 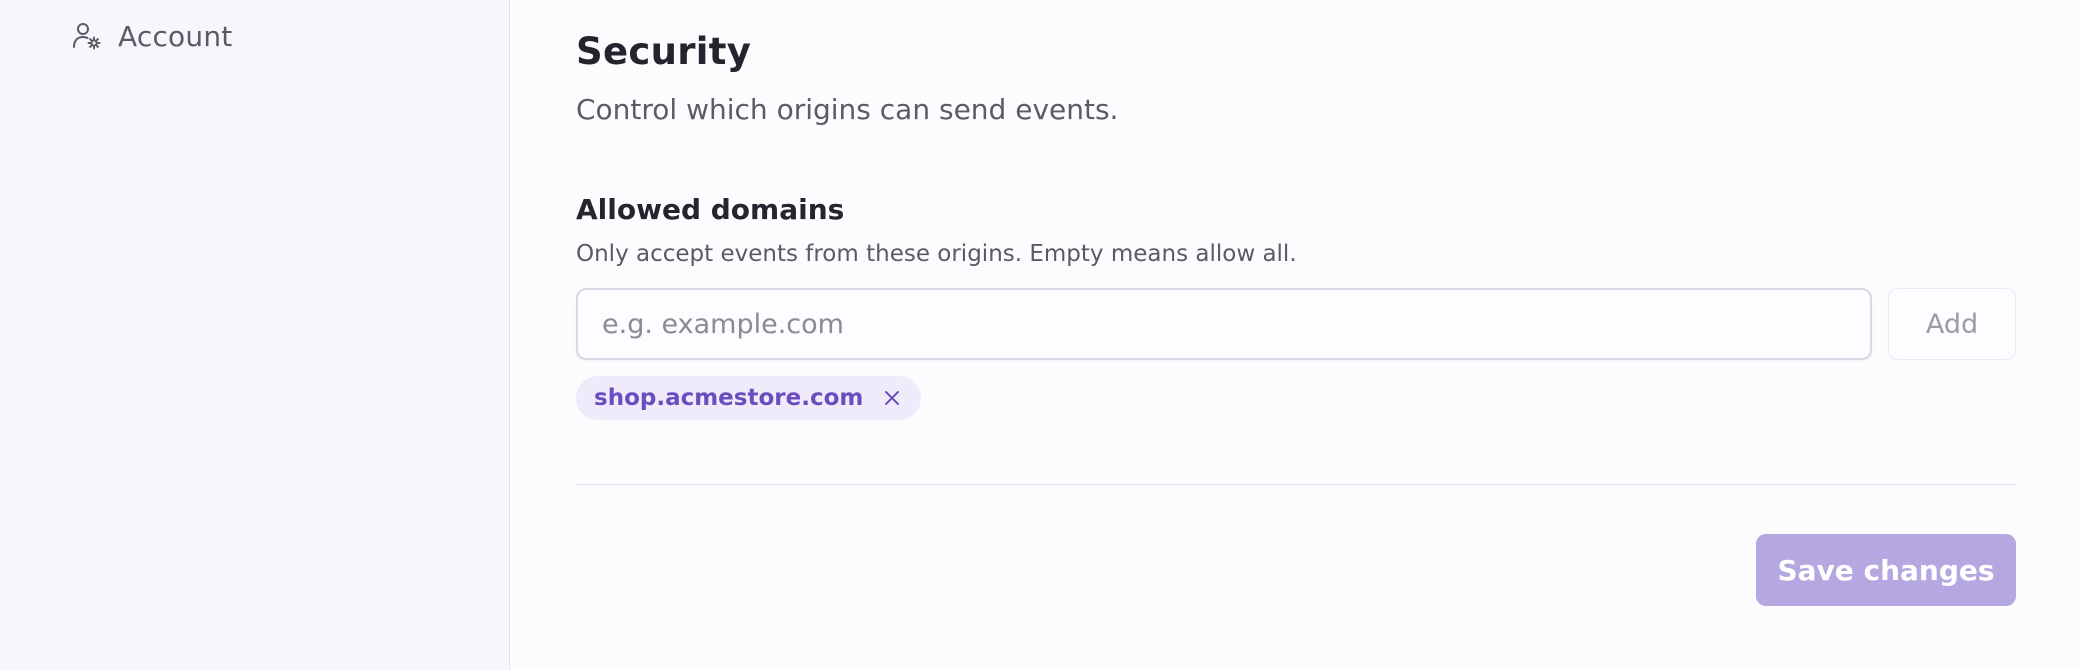 I want to click on sidebar-item-account: Account, so click(x=152, y=36).